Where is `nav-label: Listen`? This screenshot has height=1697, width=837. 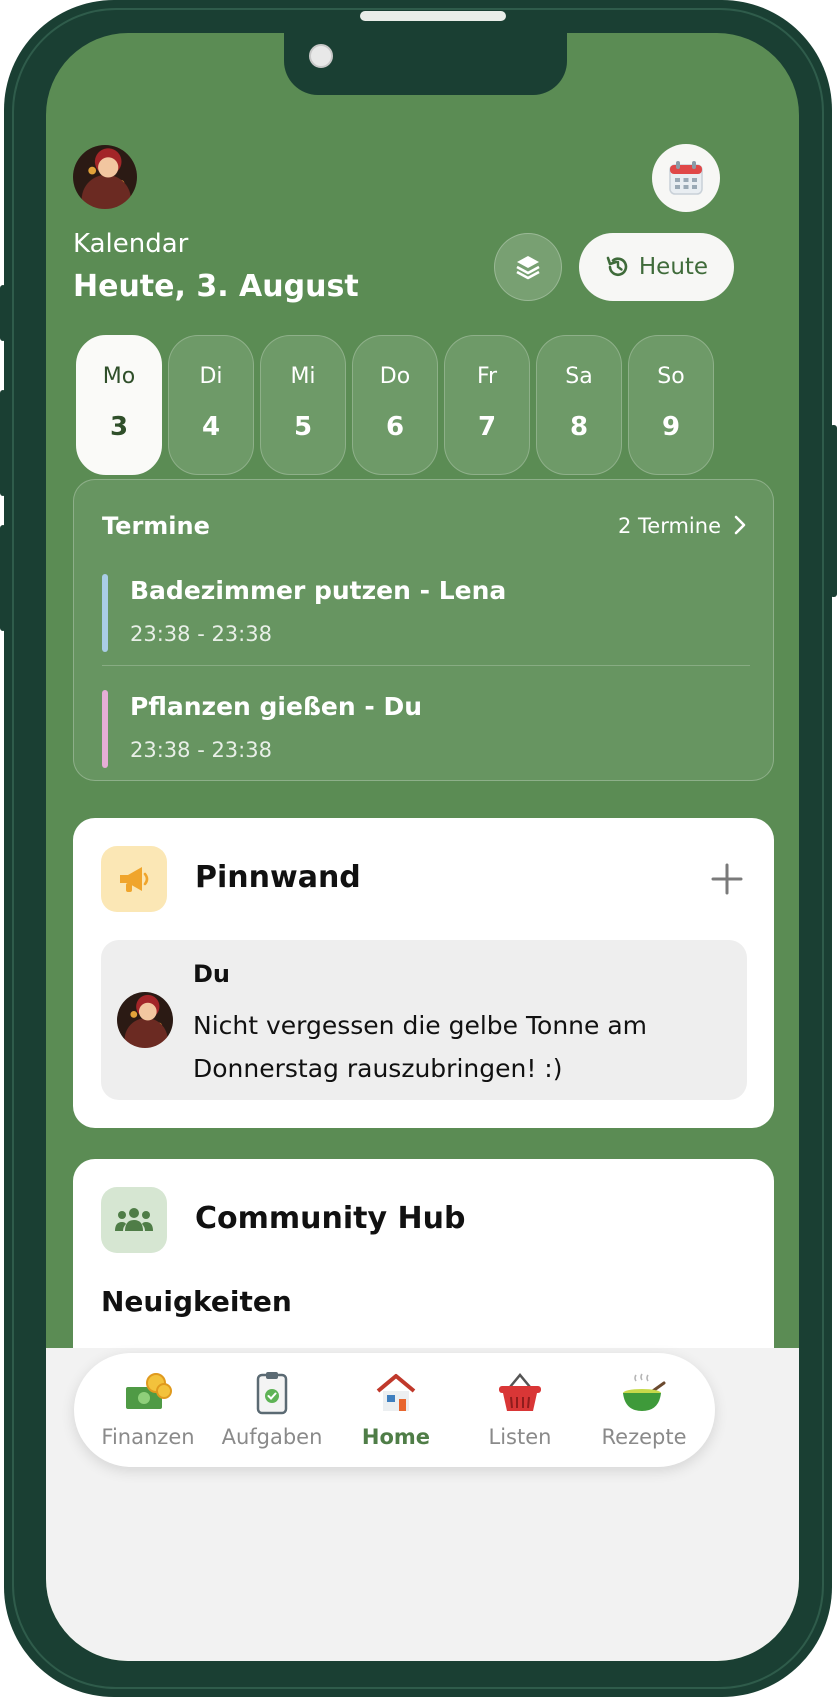
nav-label: Listen is located at coordinates (520, 1437).